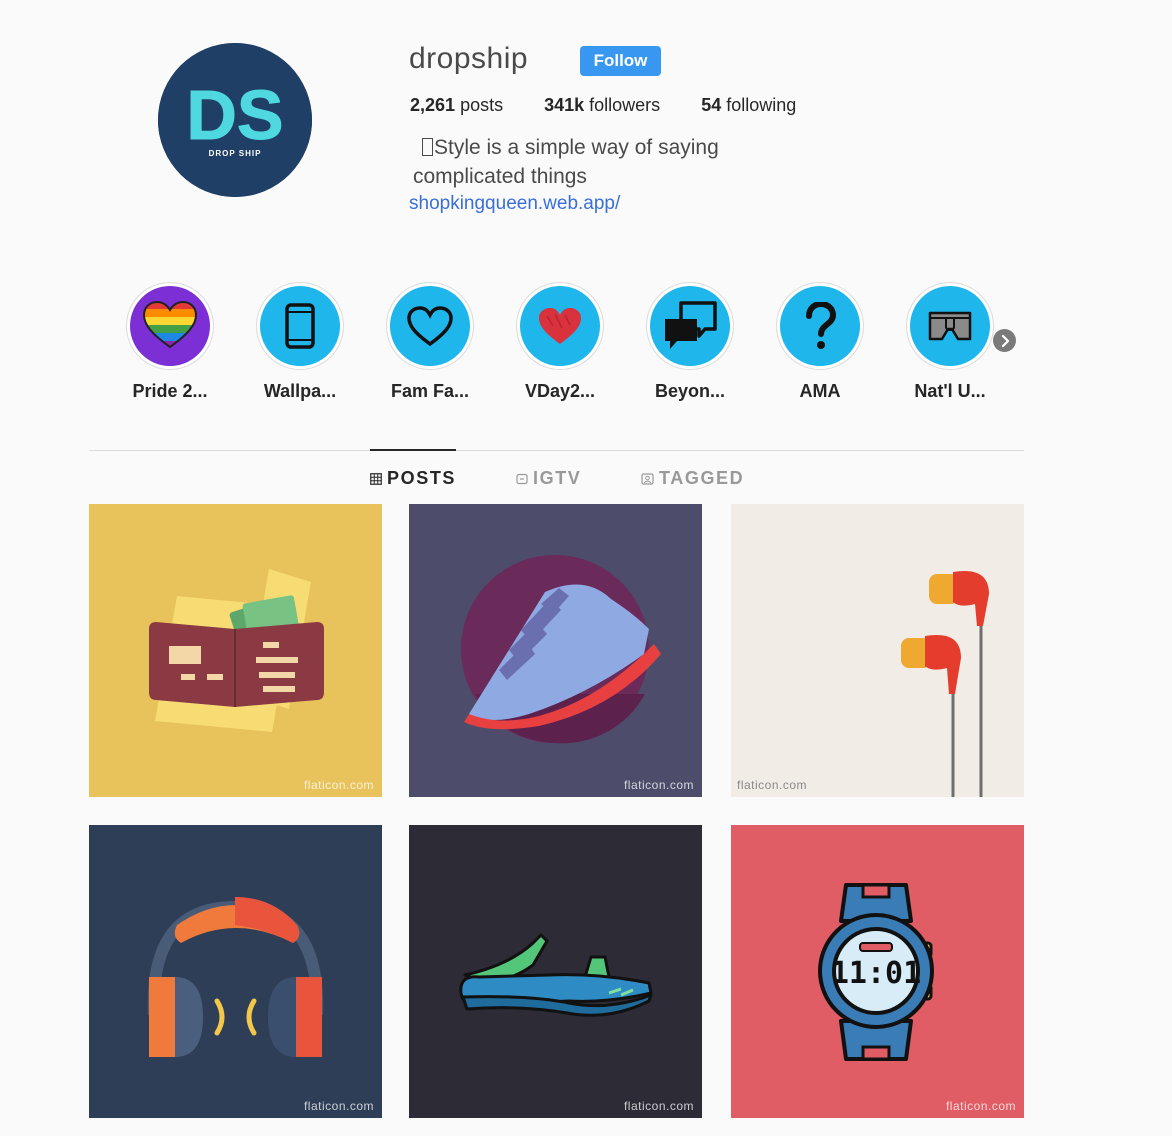 Image resolution: width=1172 pixels, height=1136 pixels. What do you see at coordinates (522, 479) in the screenshot?
I see `tv-icon` at bounding box center [522, 479].